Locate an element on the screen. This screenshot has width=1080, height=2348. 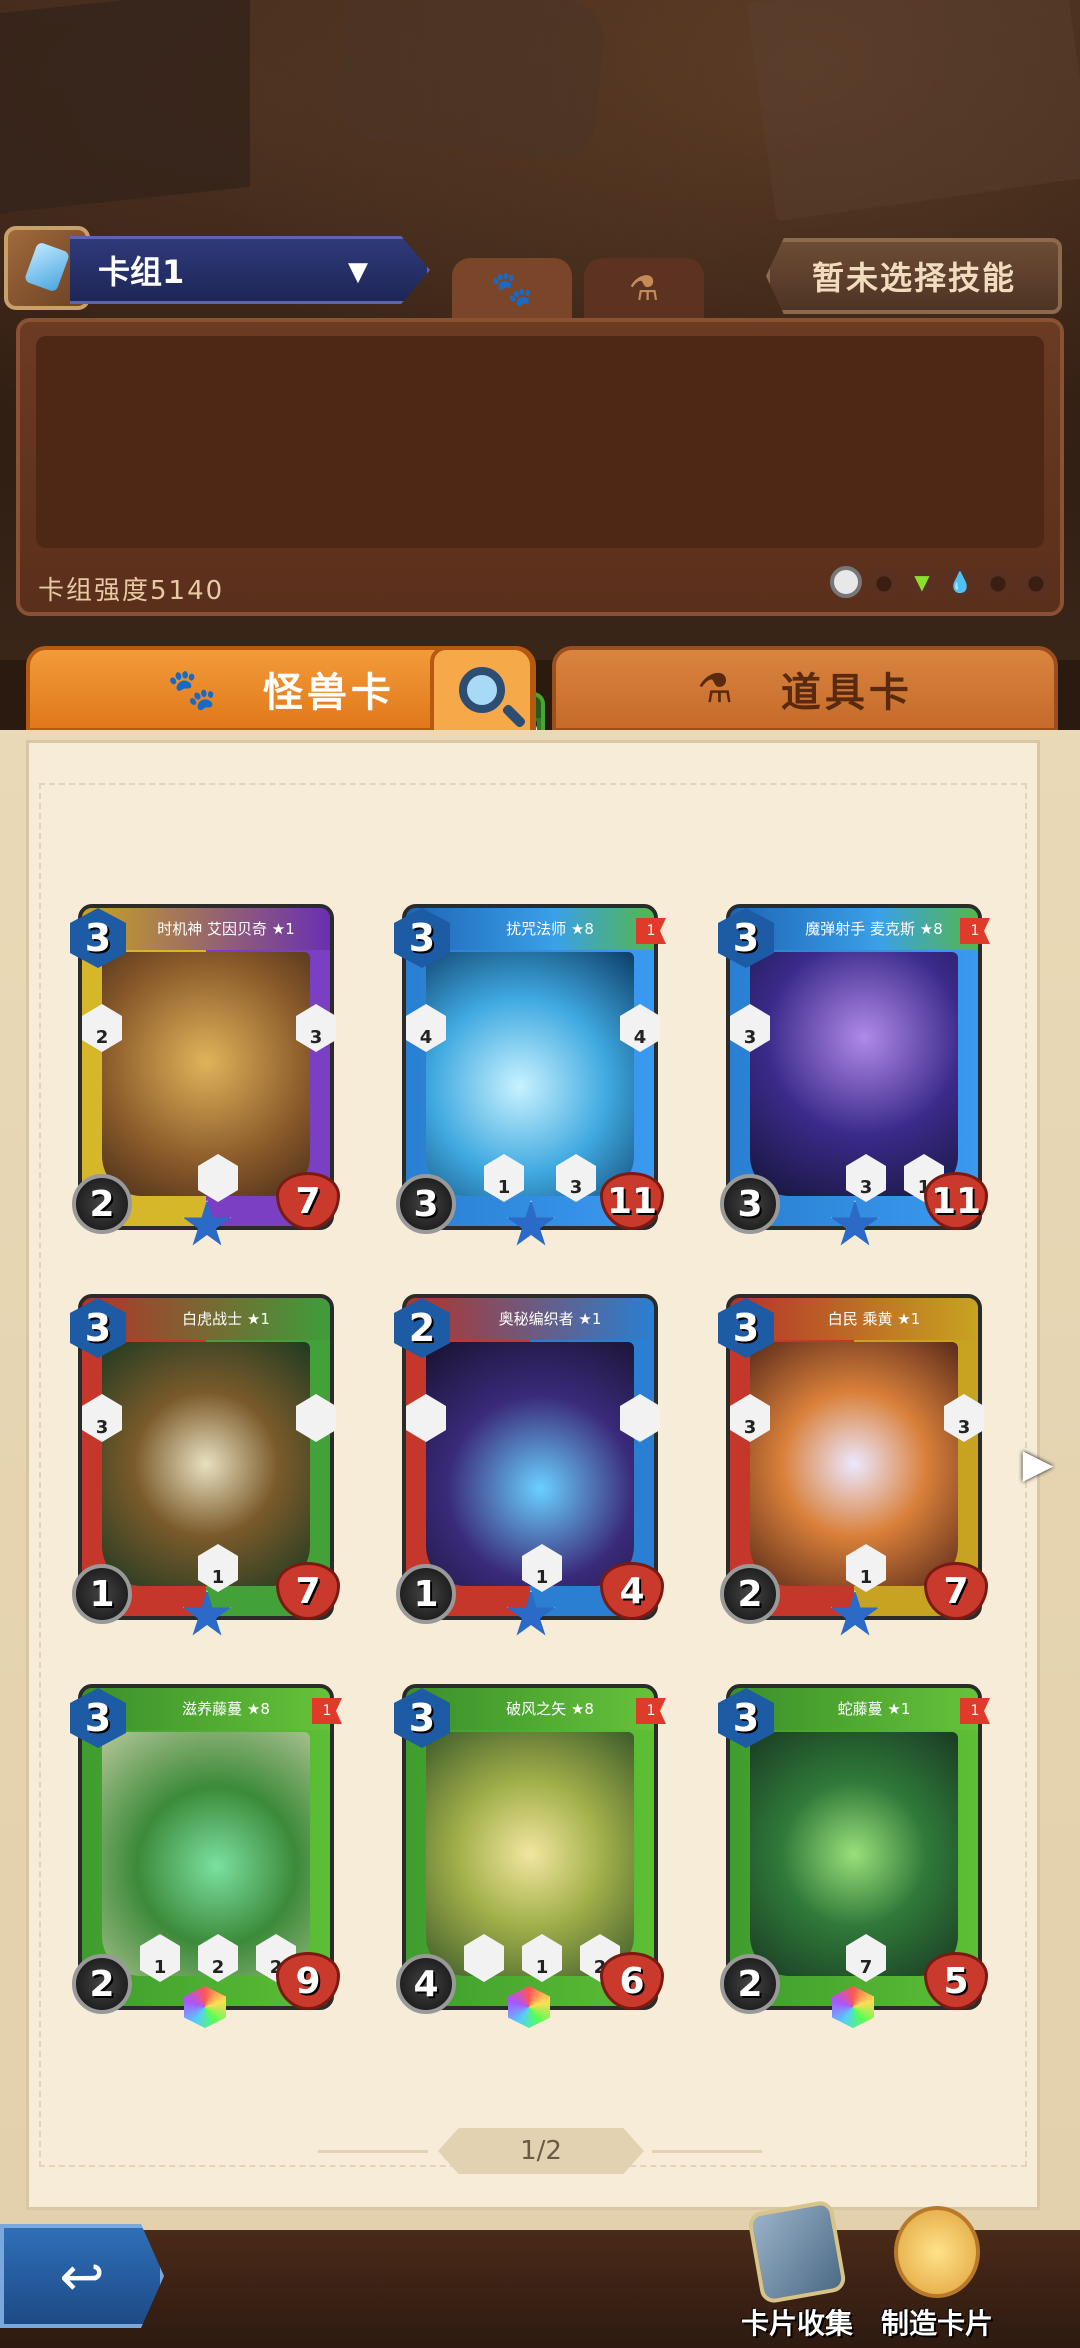
craft-card-button: 制造卡片 is located at coordinates (937, 2274).